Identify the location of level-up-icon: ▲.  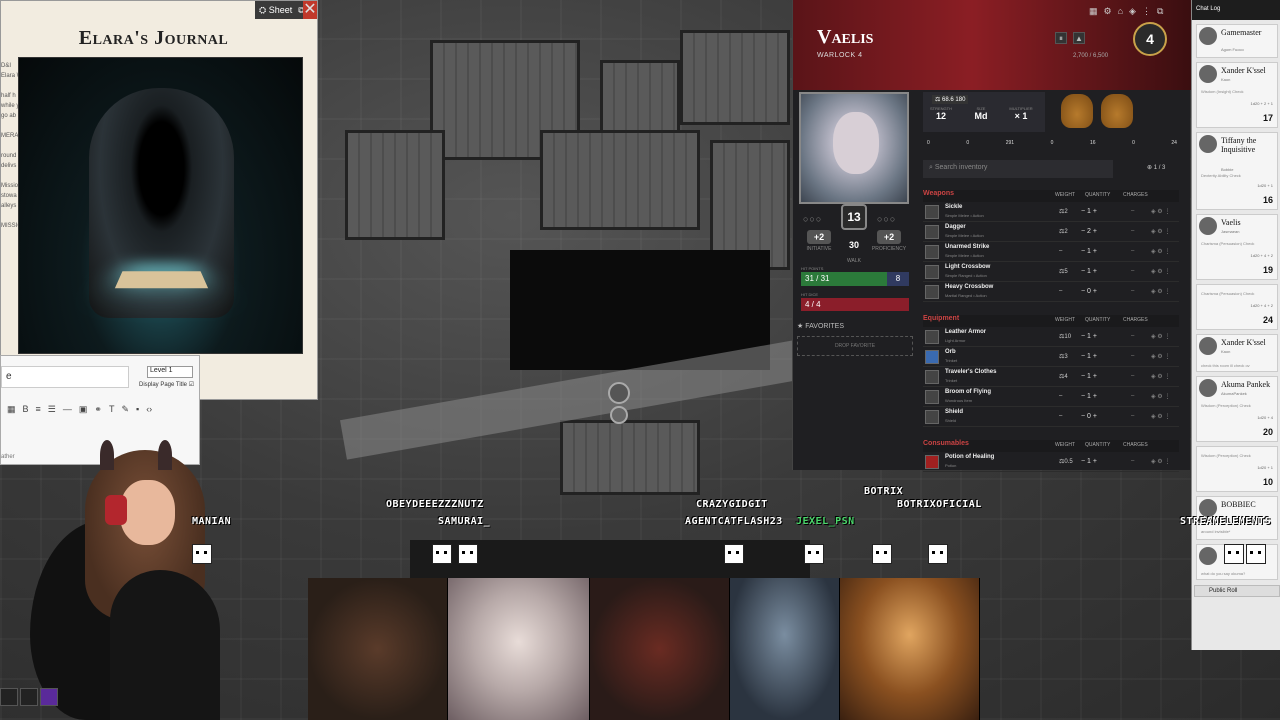
(1079, 38).